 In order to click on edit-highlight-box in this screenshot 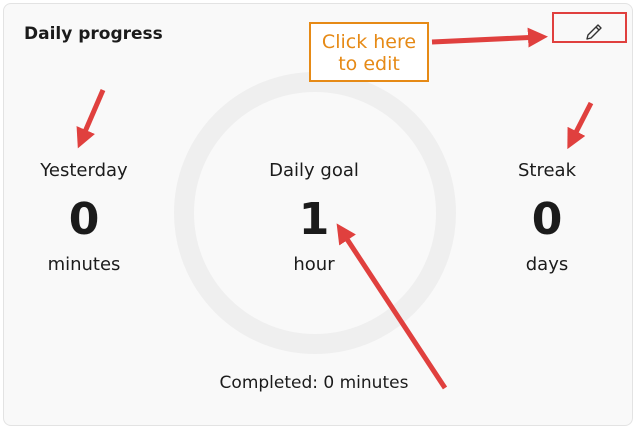, I will do `click(589, 27)`.